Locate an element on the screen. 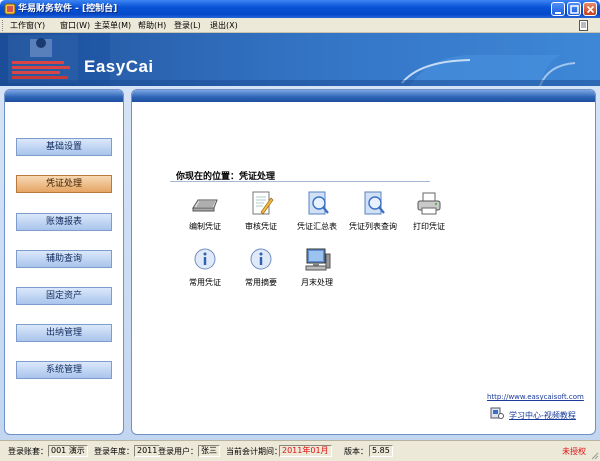 Image resolution: width=600 pixels, height=461 pixels. tile-create-voucher: 编制凭证 is located at coordinates (205, 211).